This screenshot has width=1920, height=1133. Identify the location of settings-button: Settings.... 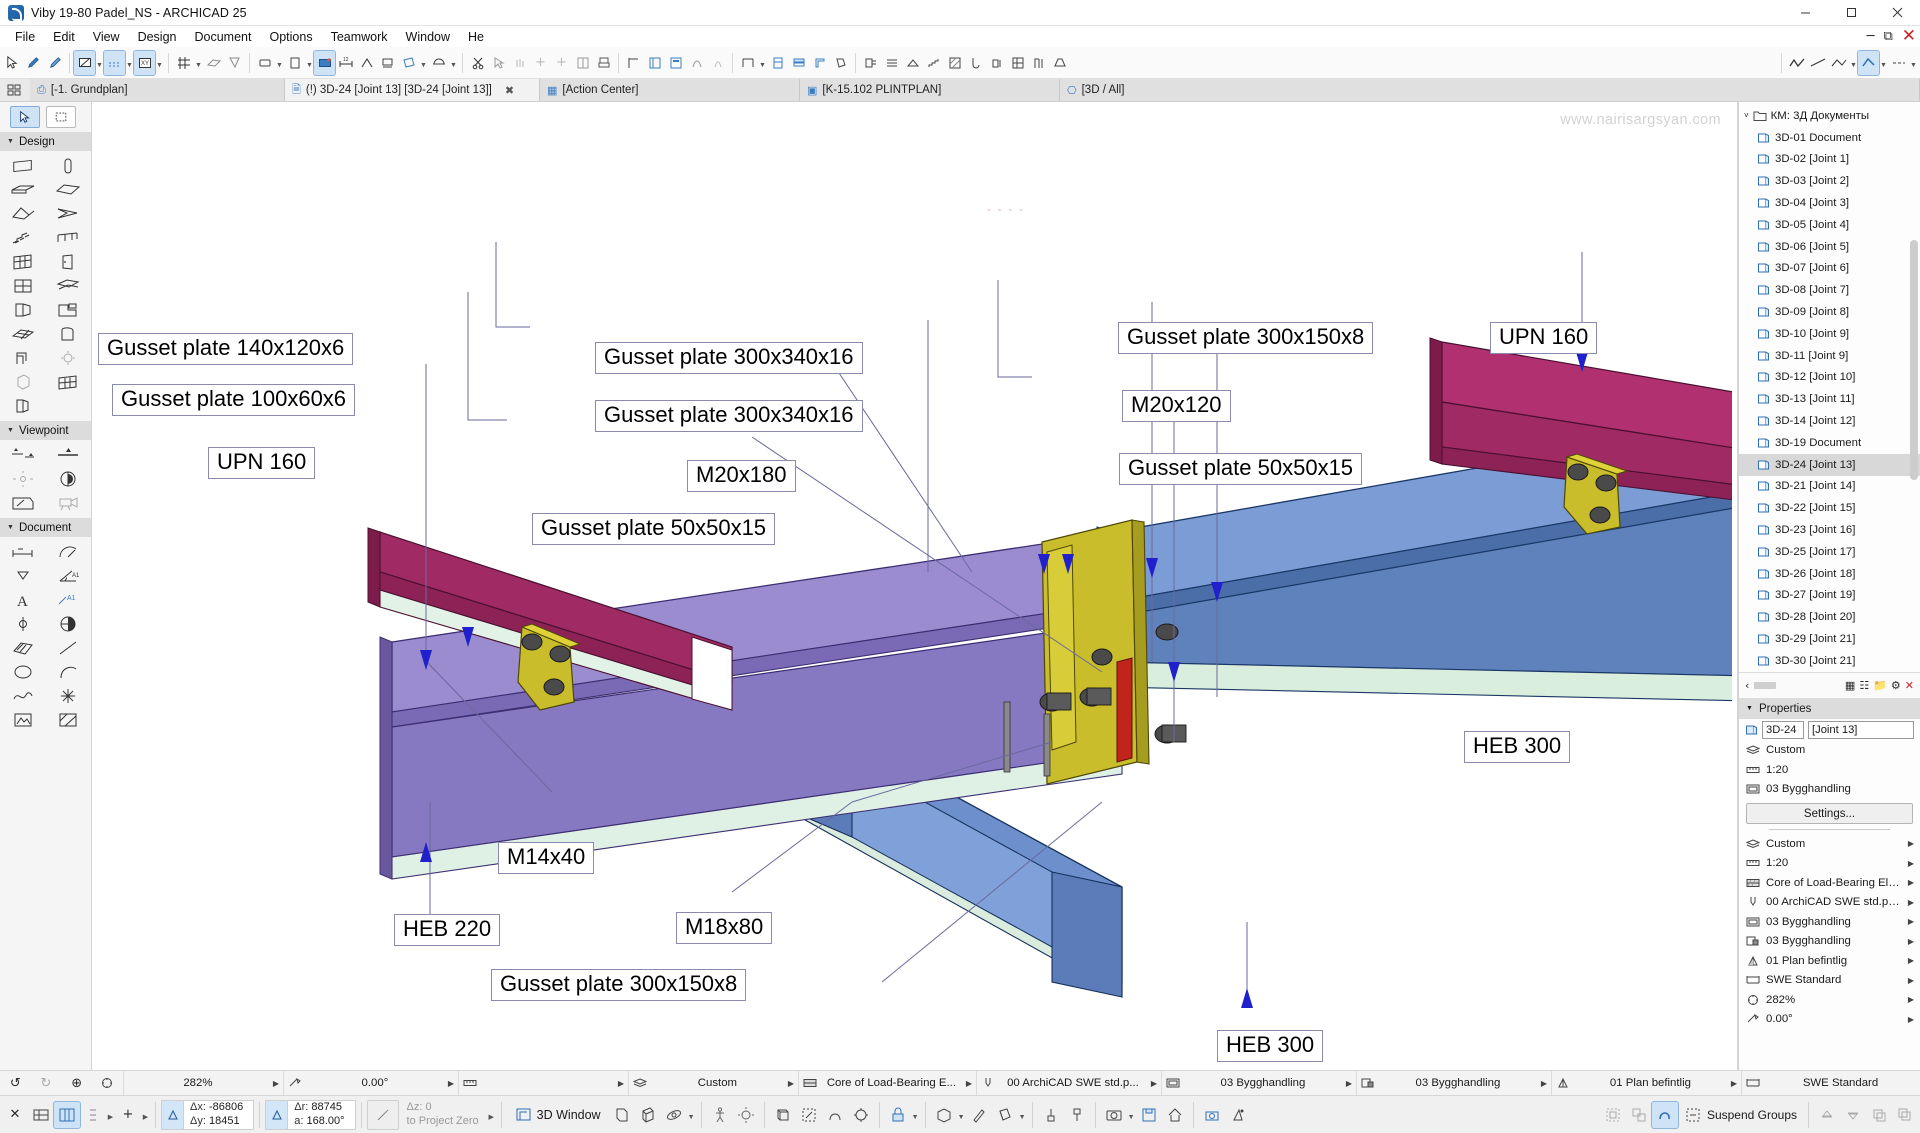
(1829, 814).